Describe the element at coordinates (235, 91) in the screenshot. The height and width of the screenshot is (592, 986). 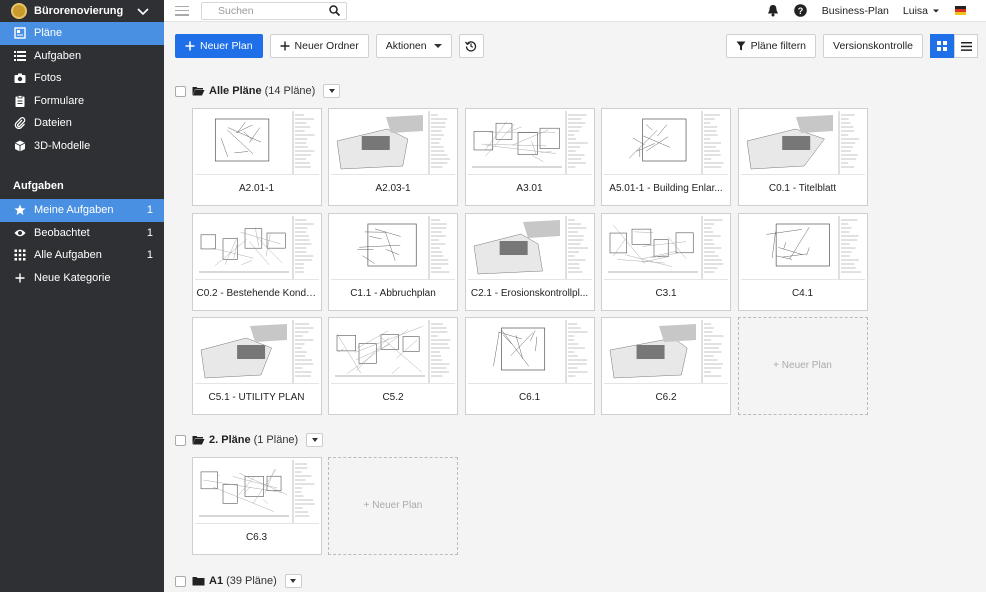
I see `group-name: Alle Pläne` at that location.